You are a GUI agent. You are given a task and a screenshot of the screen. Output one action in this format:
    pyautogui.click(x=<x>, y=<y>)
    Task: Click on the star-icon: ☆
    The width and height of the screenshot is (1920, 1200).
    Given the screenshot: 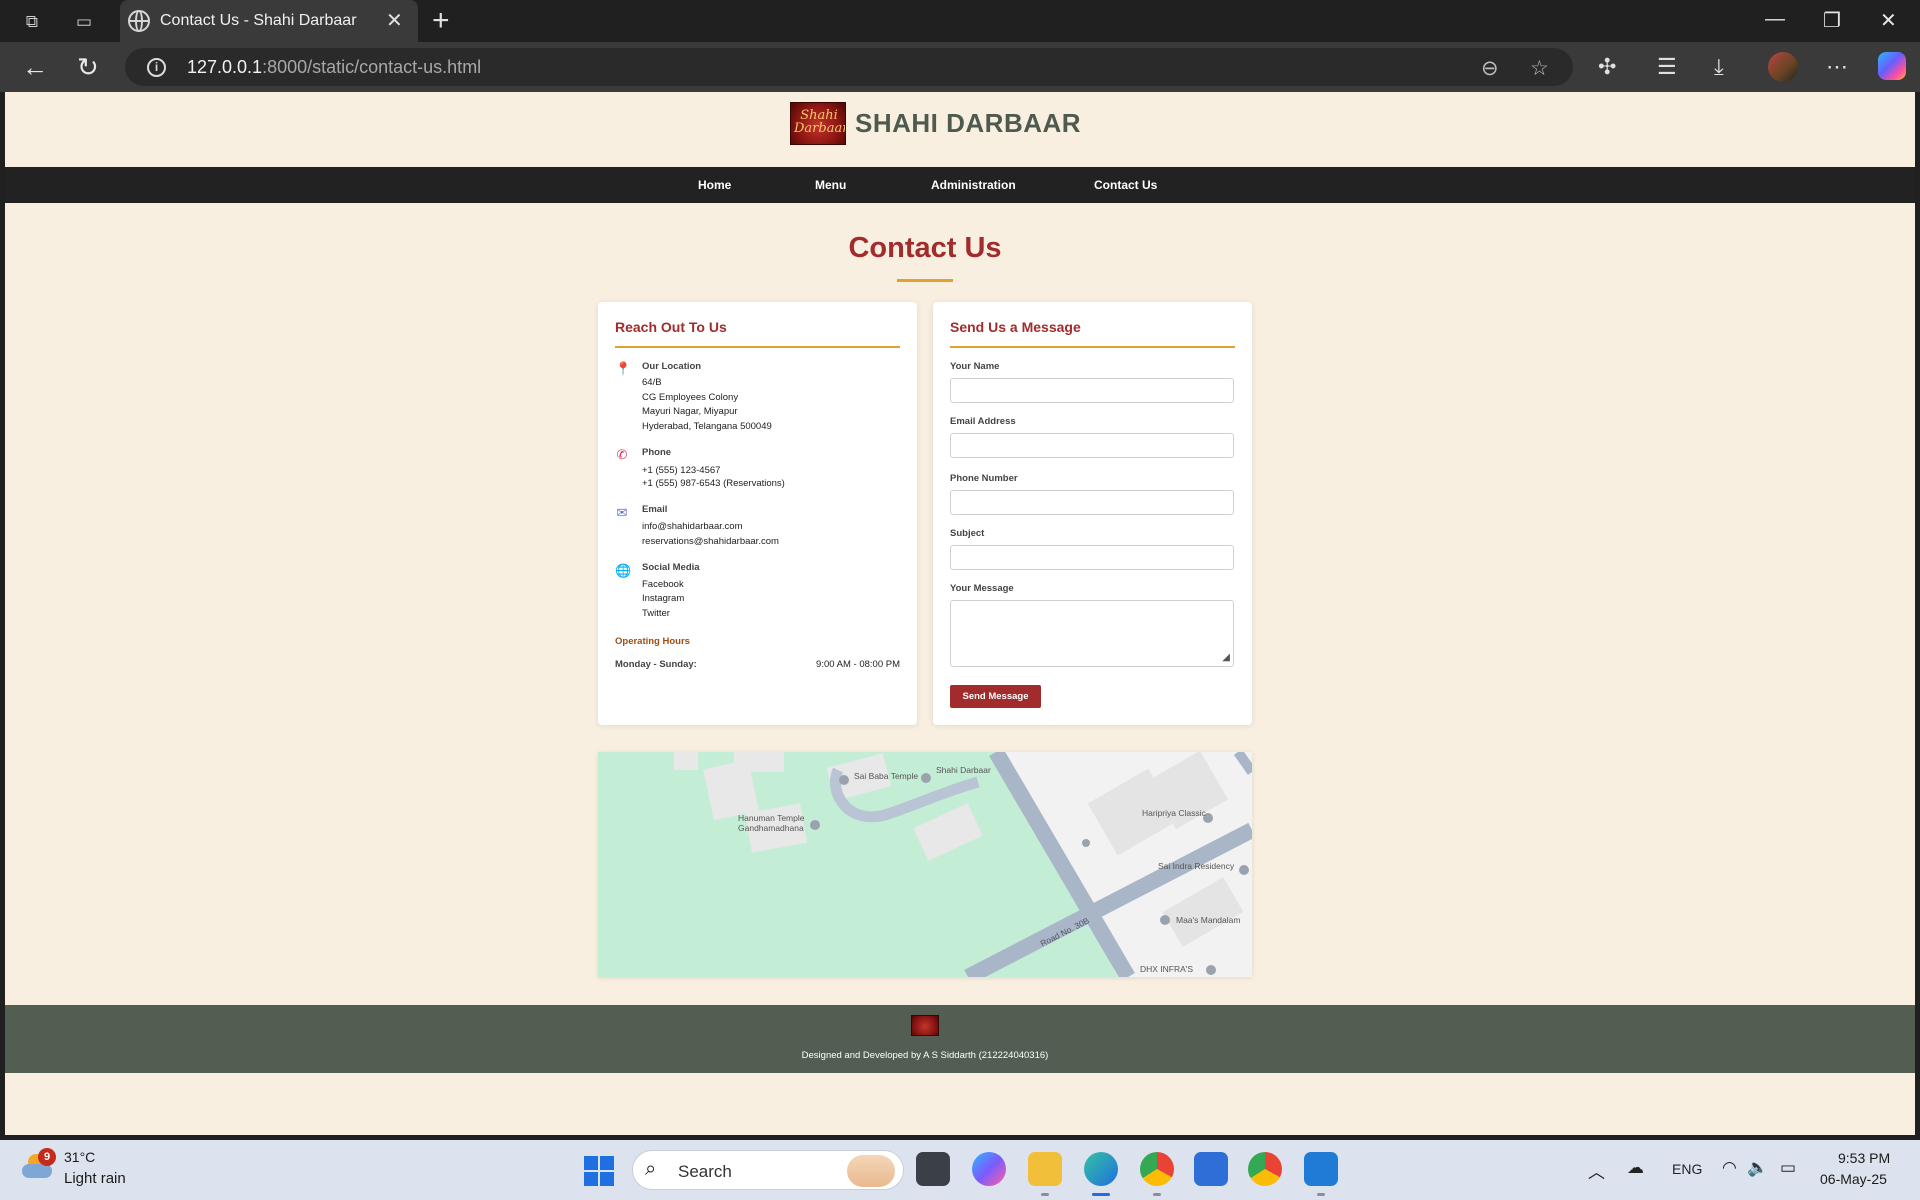 What is the action you would take?
    pyautogui.click(x=1539, y=68)
    